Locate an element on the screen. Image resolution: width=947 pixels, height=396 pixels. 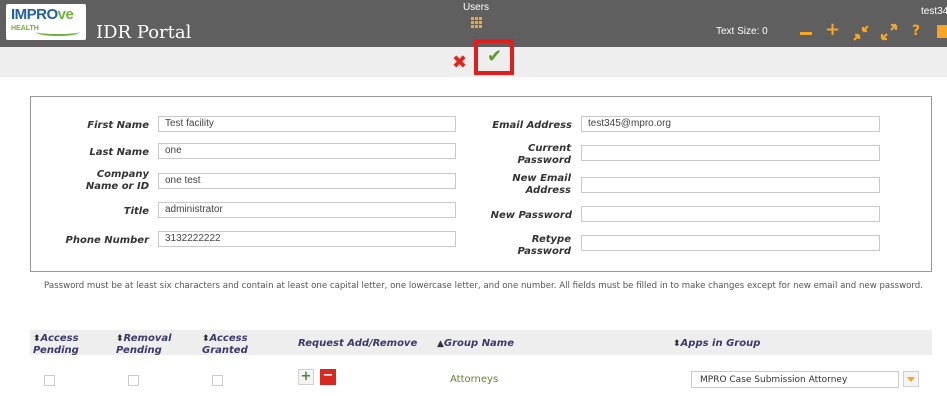
retype-password-label: Retype Password is located at coordinates (544, 245).